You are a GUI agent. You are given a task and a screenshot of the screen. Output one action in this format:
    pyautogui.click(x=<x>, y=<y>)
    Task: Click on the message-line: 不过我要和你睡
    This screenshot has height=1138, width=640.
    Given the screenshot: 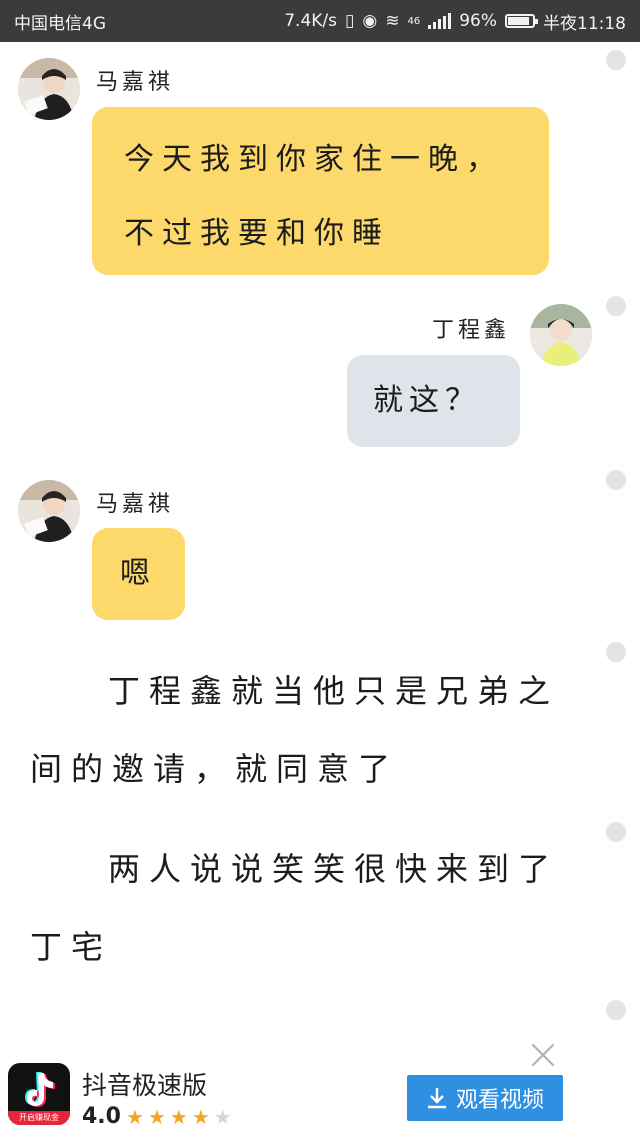 What is the action you would take?
    pyautogui.click(x=257, y=233)
    